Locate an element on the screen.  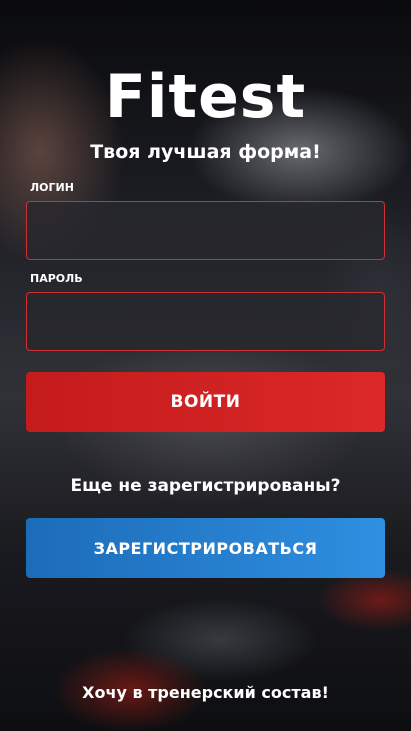
password-input is located at coordinates (205, 321).